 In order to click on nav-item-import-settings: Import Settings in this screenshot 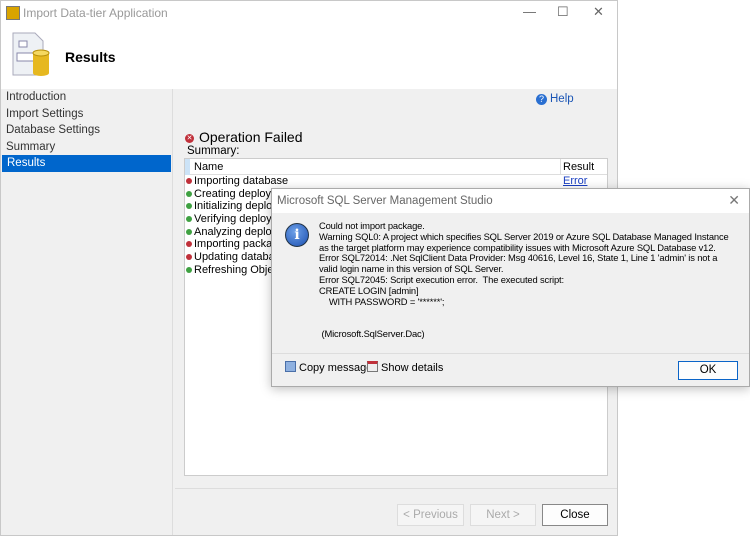, I will do `click(86, 114)`.